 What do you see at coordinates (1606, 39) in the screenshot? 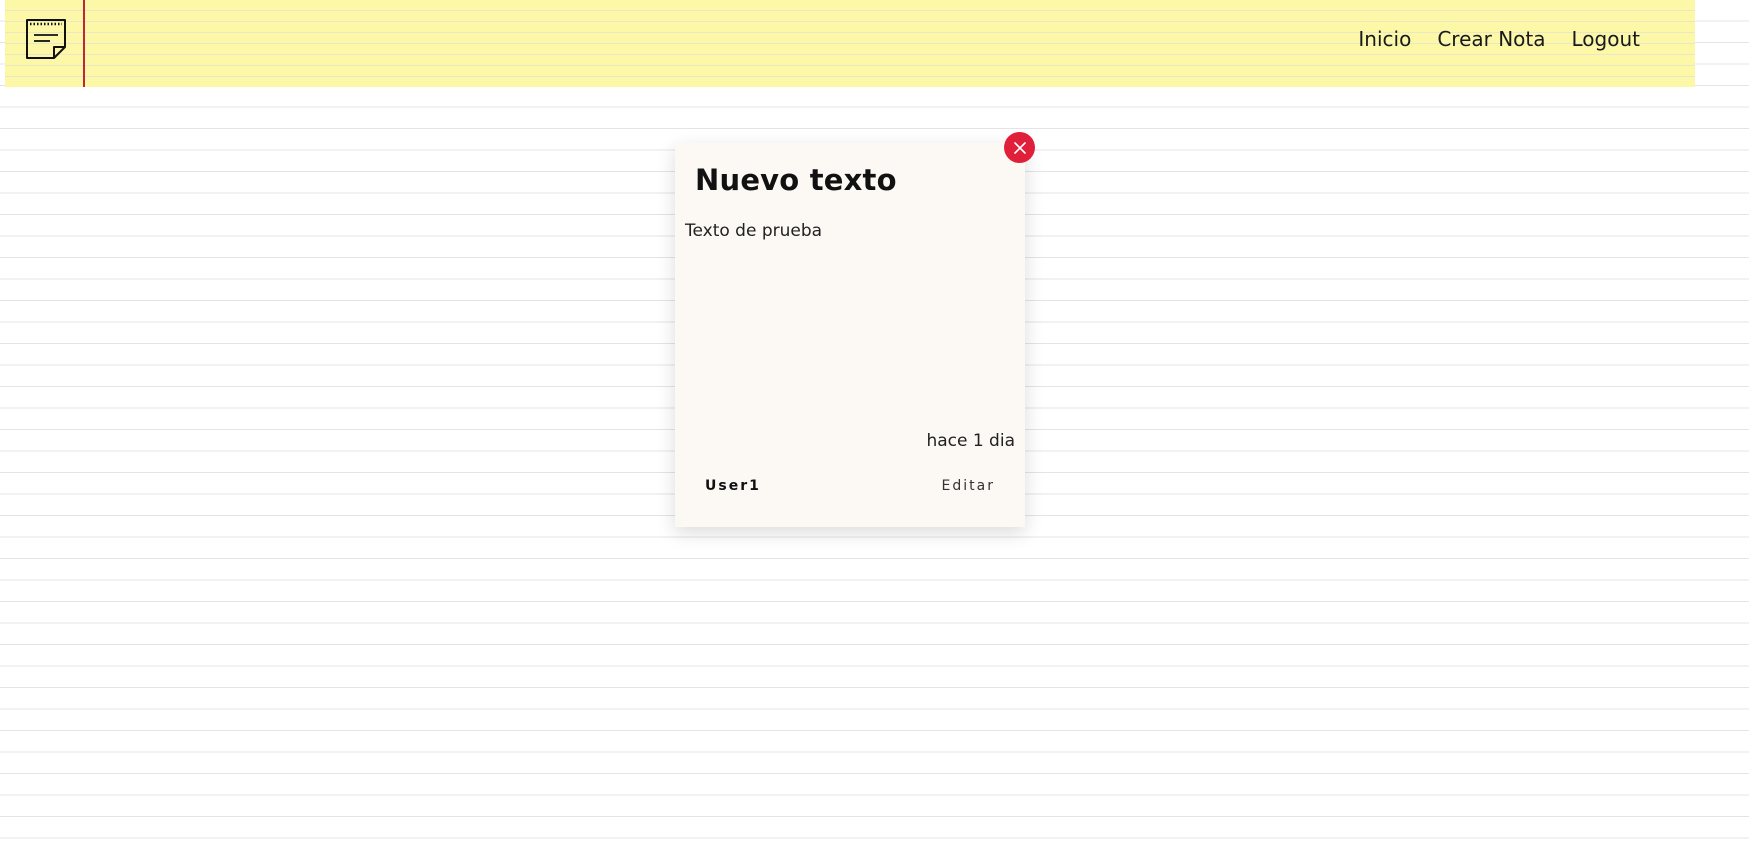
I see `nav-link-logout: Logout` at bounding box center [1606, 39].